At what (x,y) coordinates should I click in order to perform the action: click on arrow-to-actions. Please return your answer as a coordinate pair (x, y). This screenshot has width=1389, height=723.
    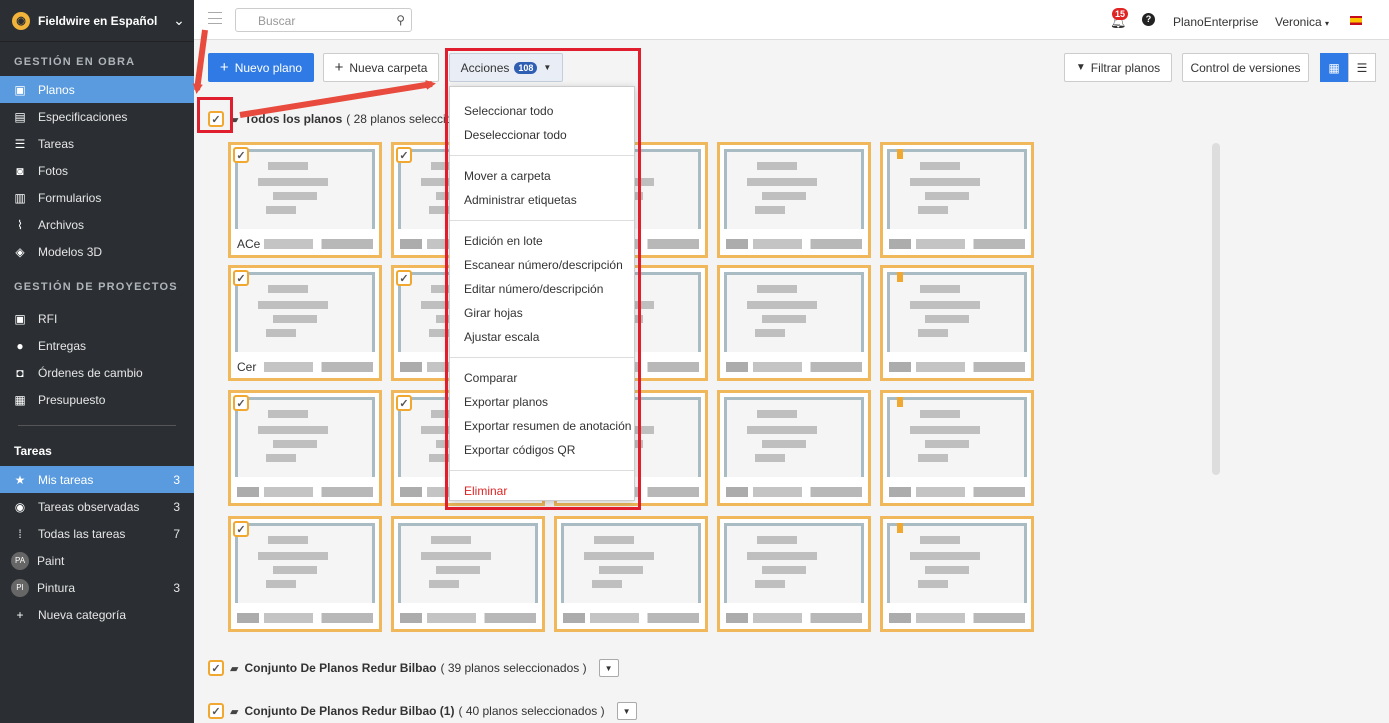
    Looking at the image, I should click on (337, 99).